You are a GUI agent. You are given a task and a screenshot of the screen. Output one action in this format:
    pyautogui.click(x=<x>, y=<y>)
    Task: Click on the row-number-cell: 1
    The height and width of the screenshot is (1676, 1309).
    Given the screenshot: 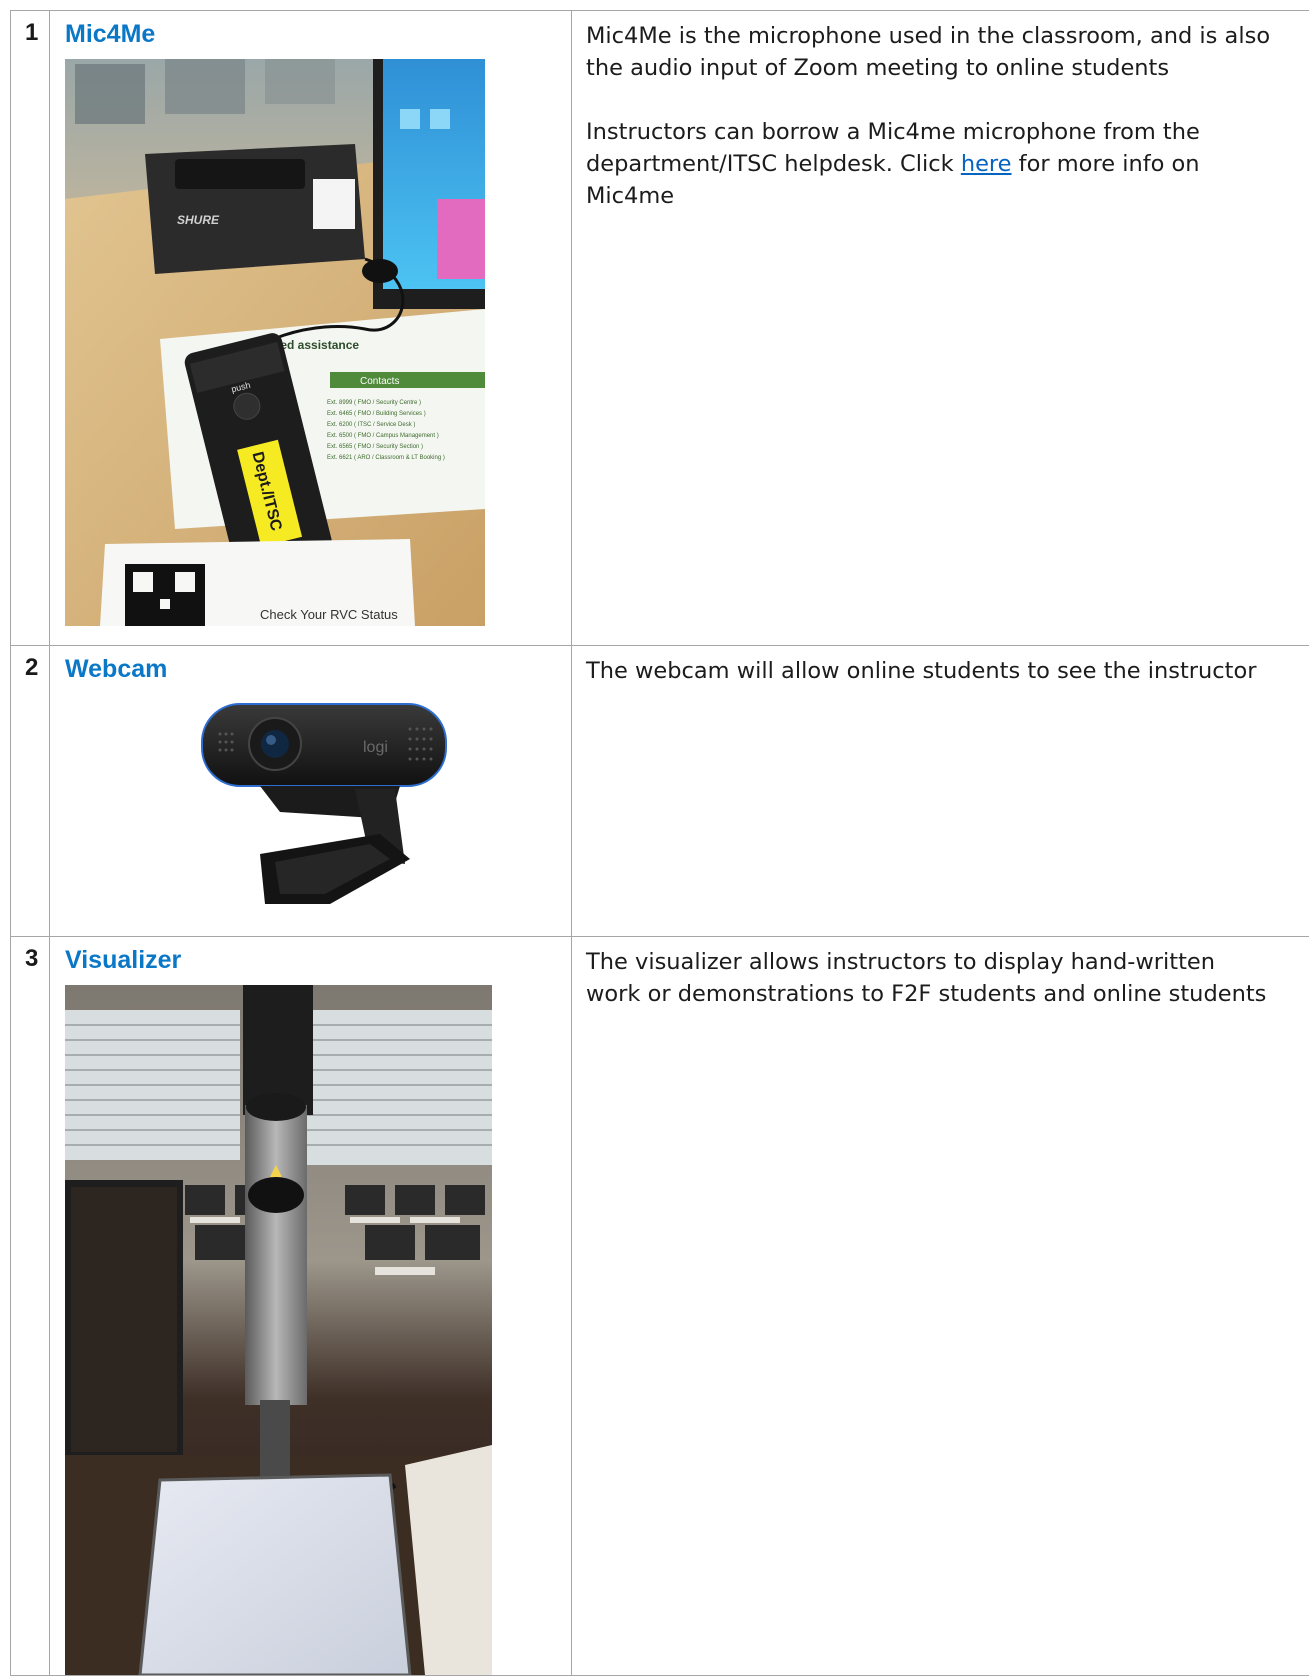 What is the action you would take?
    pyautogui.click(x=30, y=328)
    